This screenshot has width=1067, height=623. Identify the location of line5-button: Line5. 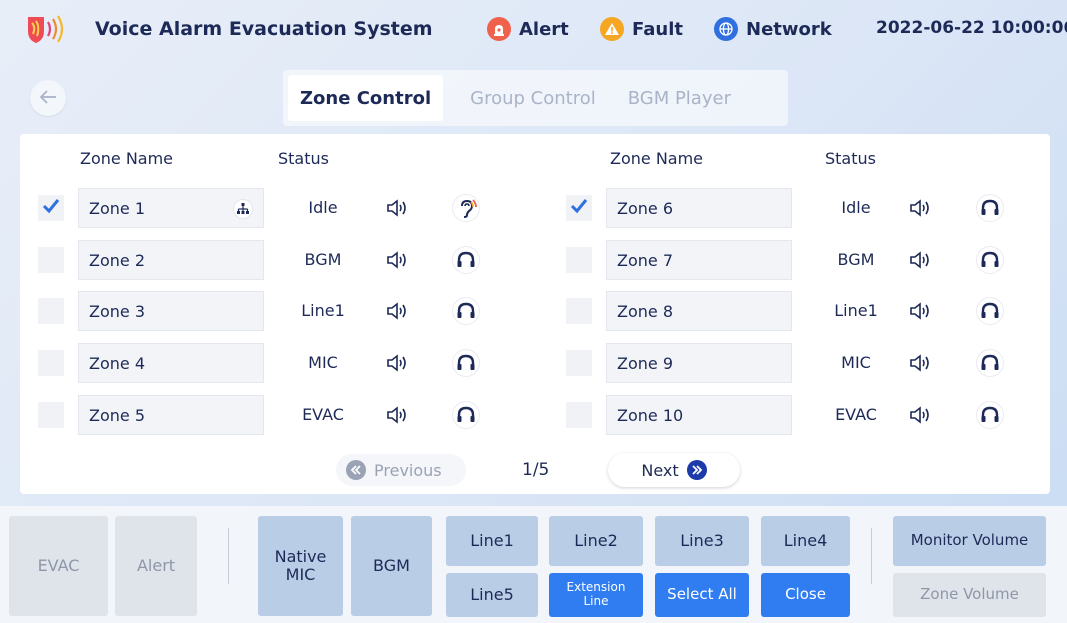
(492, 595).